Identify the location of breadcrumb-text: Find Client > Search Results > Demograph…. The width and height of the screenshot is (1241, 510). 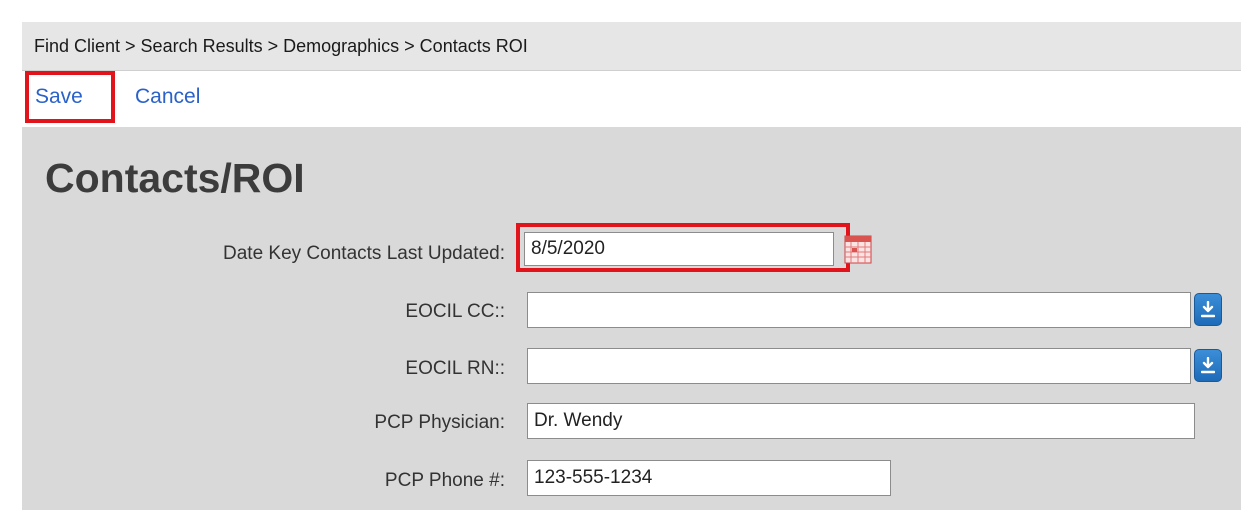
(281, 46).